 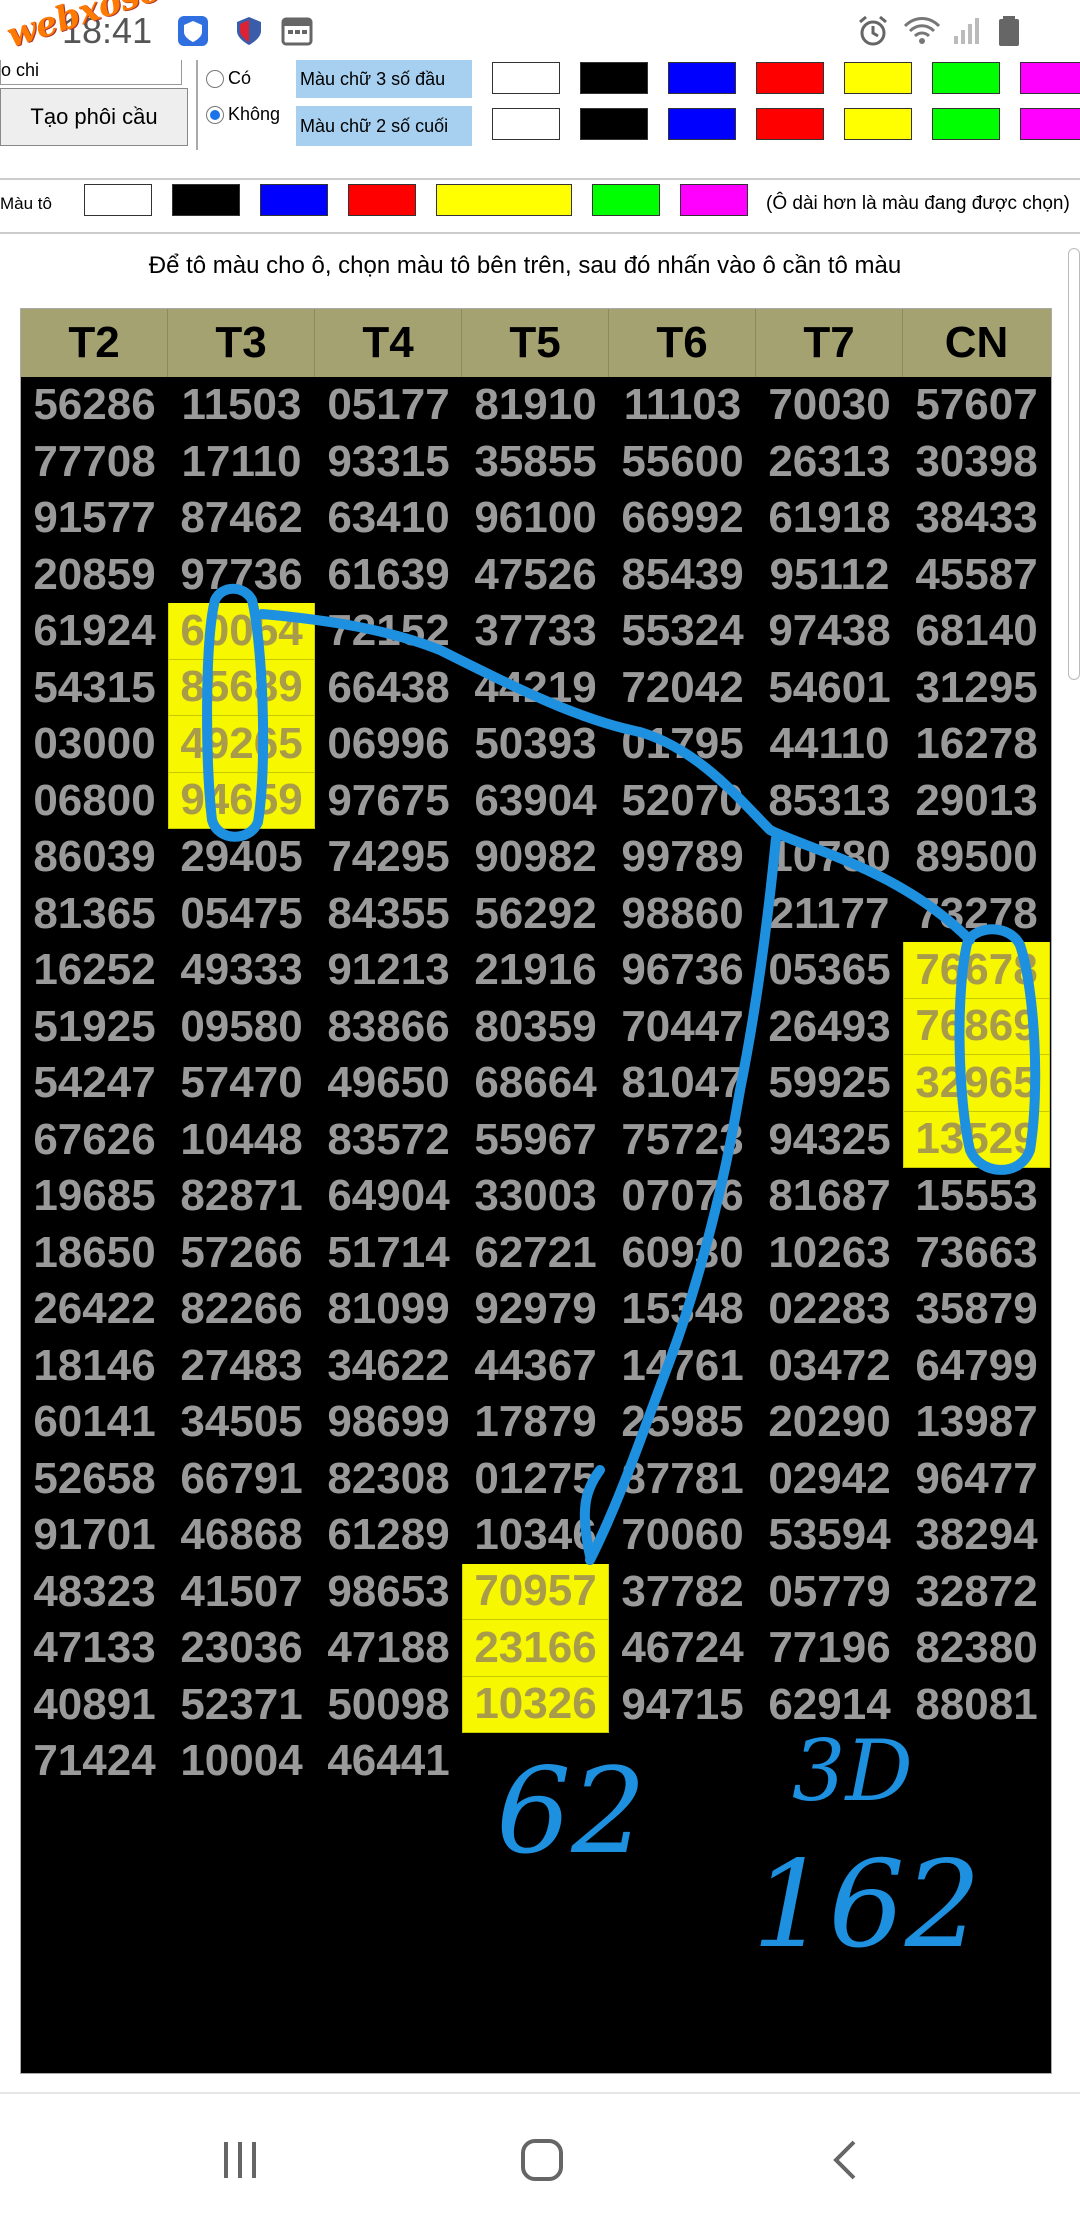 What do you see at coordinates (682, 1309) in the screenshot?
I see `table-cell: 15348` at bounding box center [682, 1309].